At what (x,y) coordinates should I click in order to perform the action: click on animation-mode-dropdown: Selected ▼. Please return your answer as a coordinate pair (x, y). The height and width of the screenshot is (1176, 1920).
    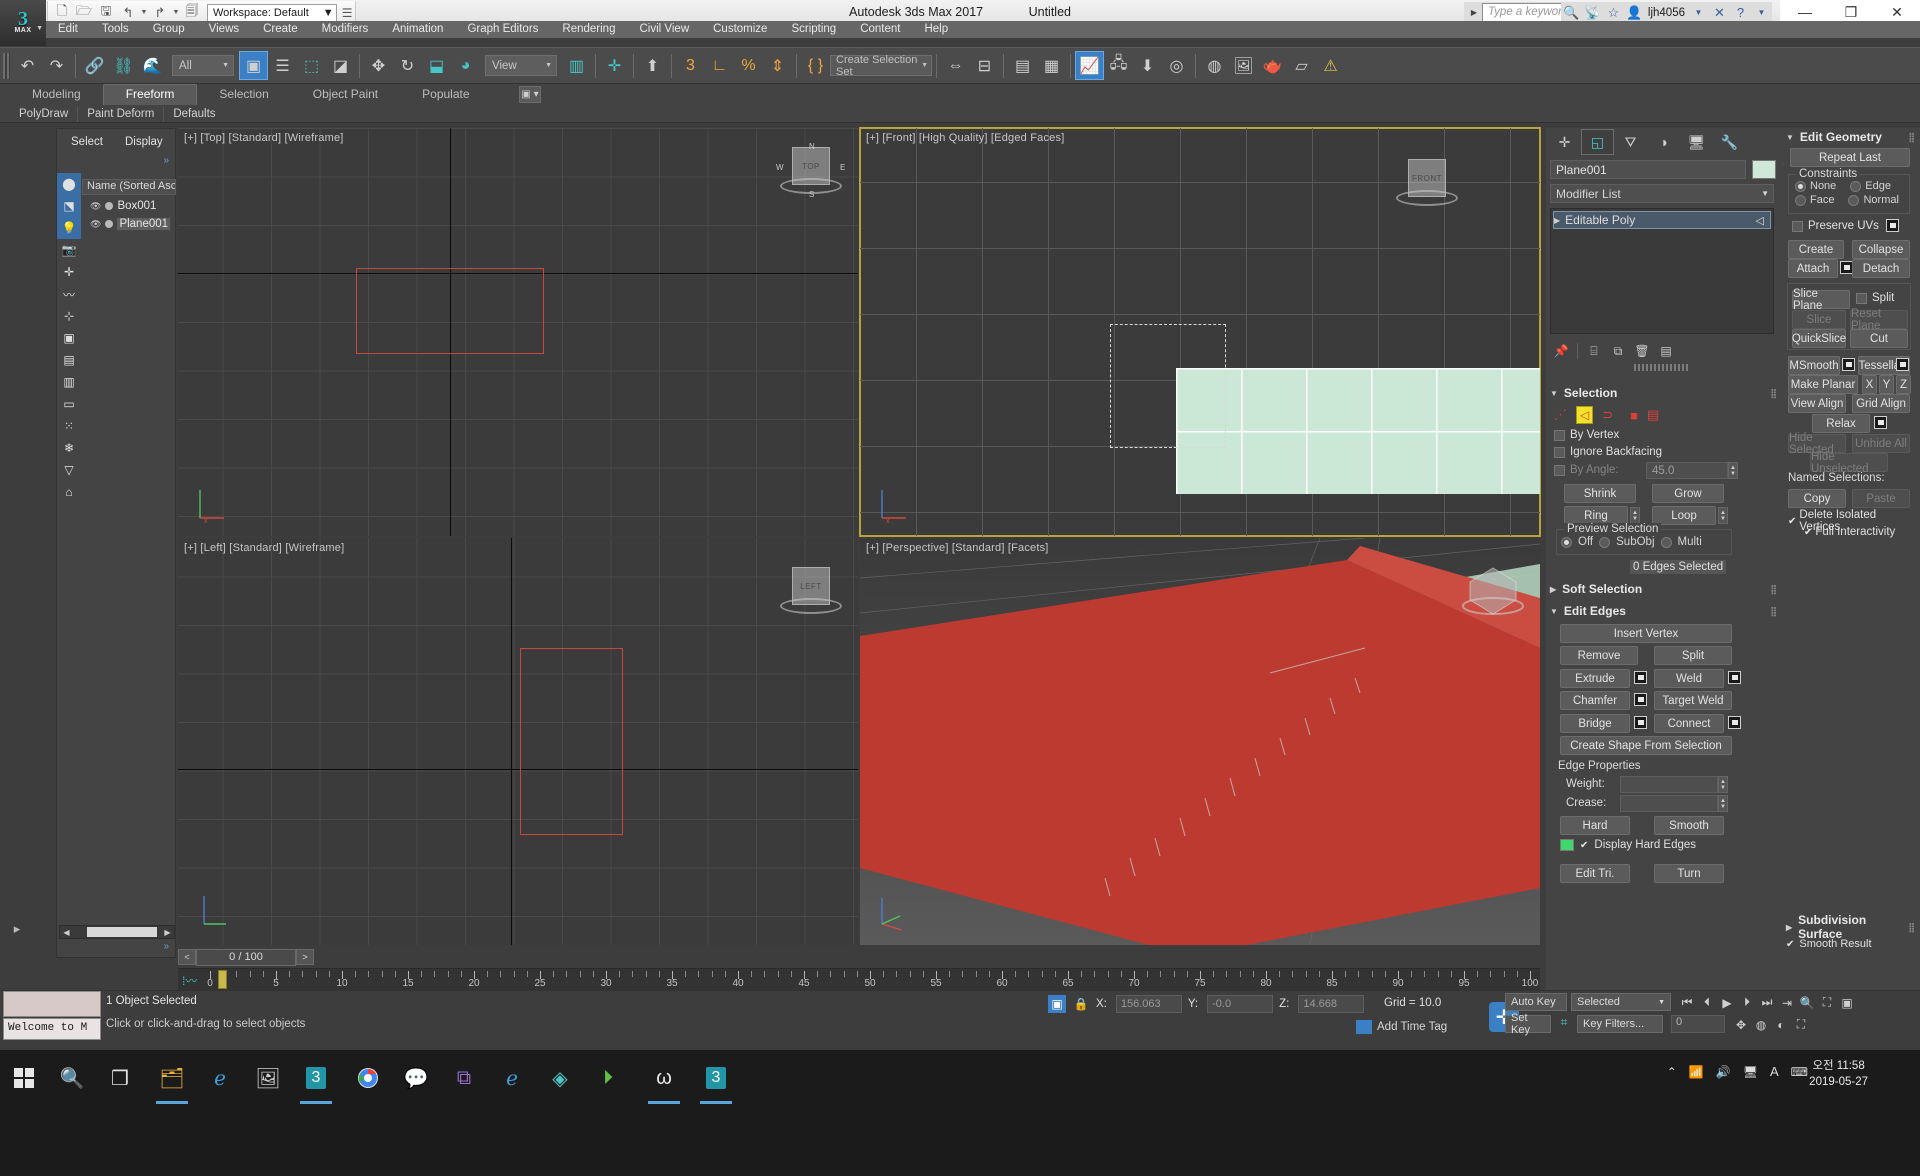
    Looking at the image, I should click on (1621, 1002).